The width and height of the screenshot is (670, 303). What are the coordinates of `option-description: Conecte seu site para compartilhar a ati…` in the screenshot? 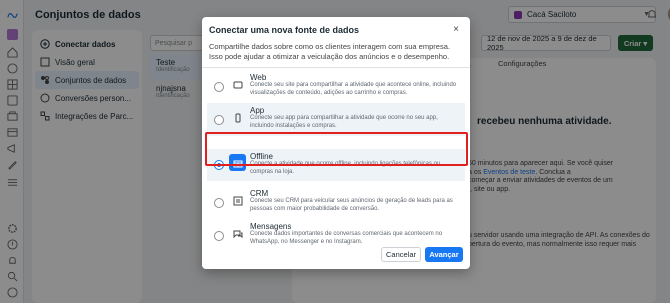 It's located at (353, 89).